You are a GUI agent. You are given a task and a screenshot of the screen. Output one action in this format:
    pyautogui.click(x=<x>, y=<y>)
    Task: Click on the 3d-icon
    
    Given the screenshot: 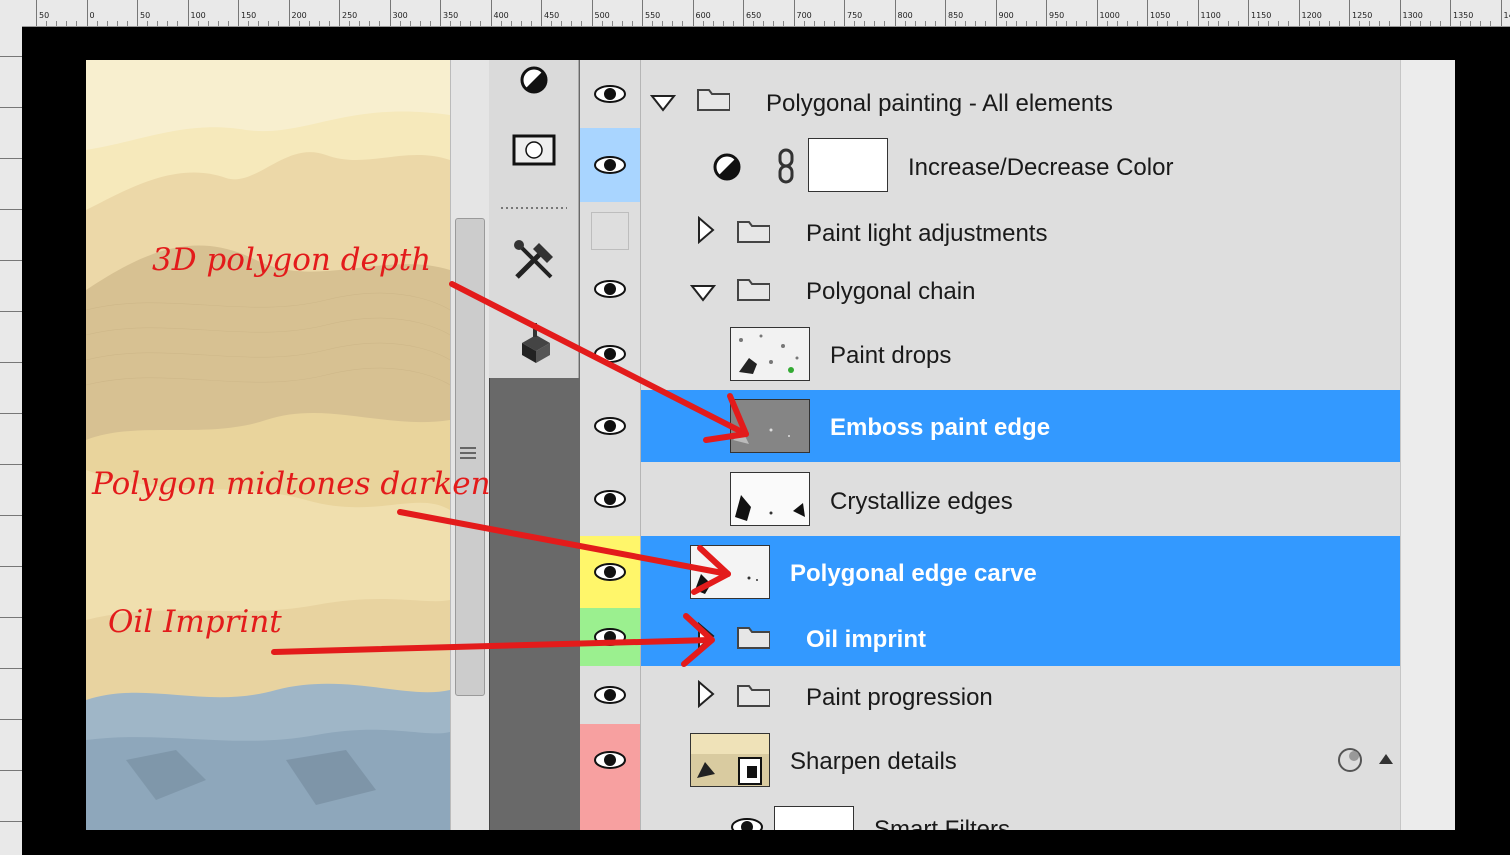 What is the action you would take?
    pyautogui.click(x=534, y=343)
    